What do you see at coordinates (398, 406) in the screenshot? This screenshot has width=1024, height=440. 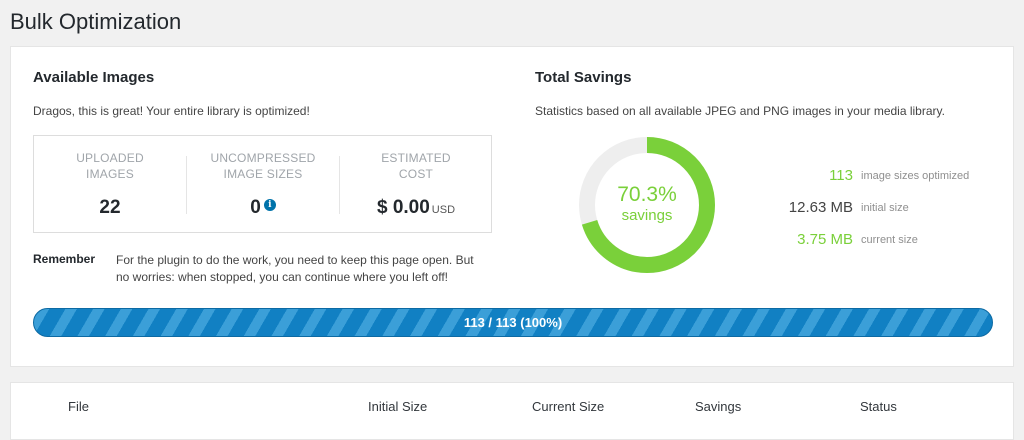 I see `column-initial-size: Initial Size` at bounding box center [398, 406].